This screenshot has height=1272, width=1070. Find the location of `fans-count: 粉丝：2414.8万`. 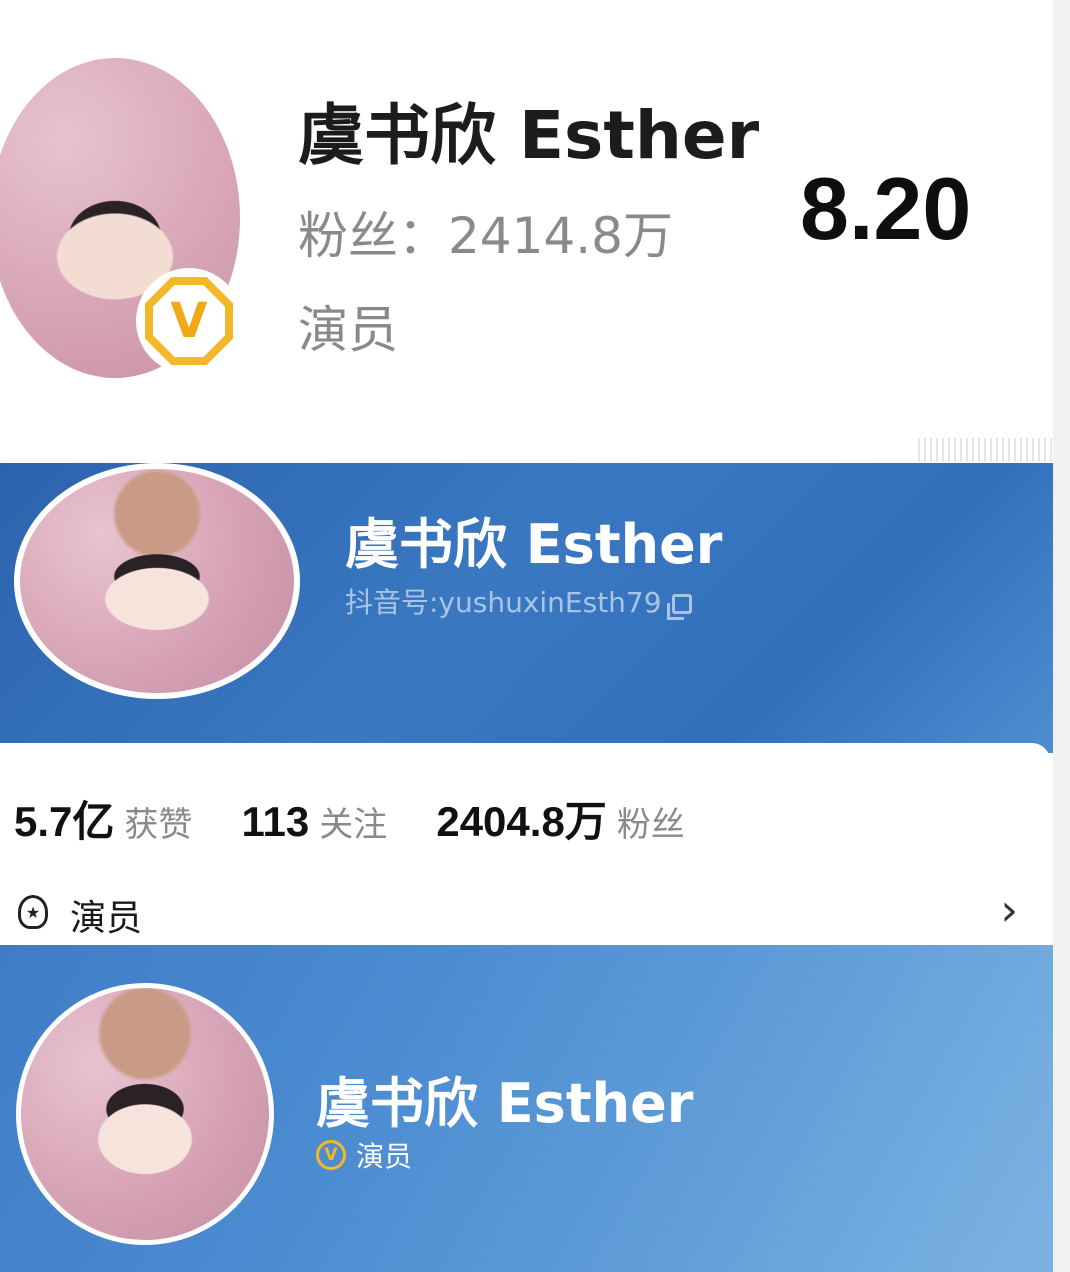

fans-count: 粉丝：2414.8万 is located at coordinates (485, 236).